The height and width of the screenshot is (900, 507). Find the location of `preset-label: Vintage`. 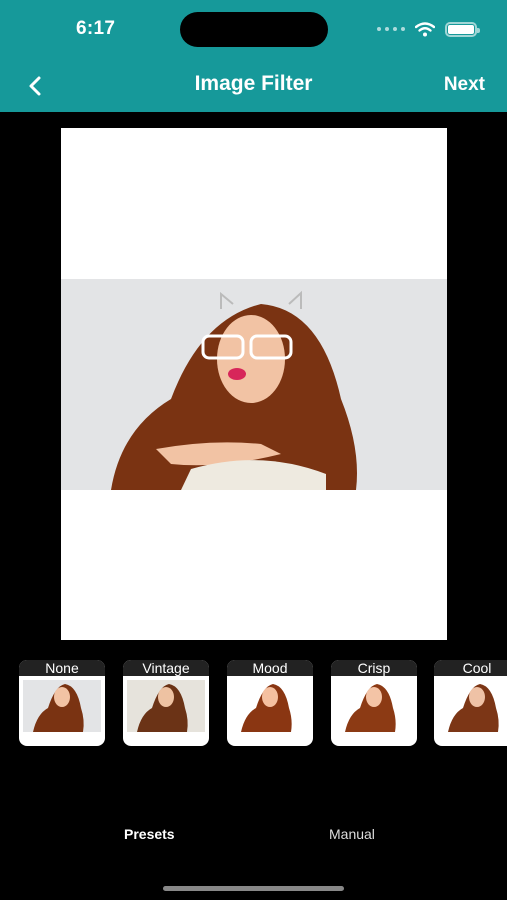

preset-label: Vintage is located at coordinates (166, 668).